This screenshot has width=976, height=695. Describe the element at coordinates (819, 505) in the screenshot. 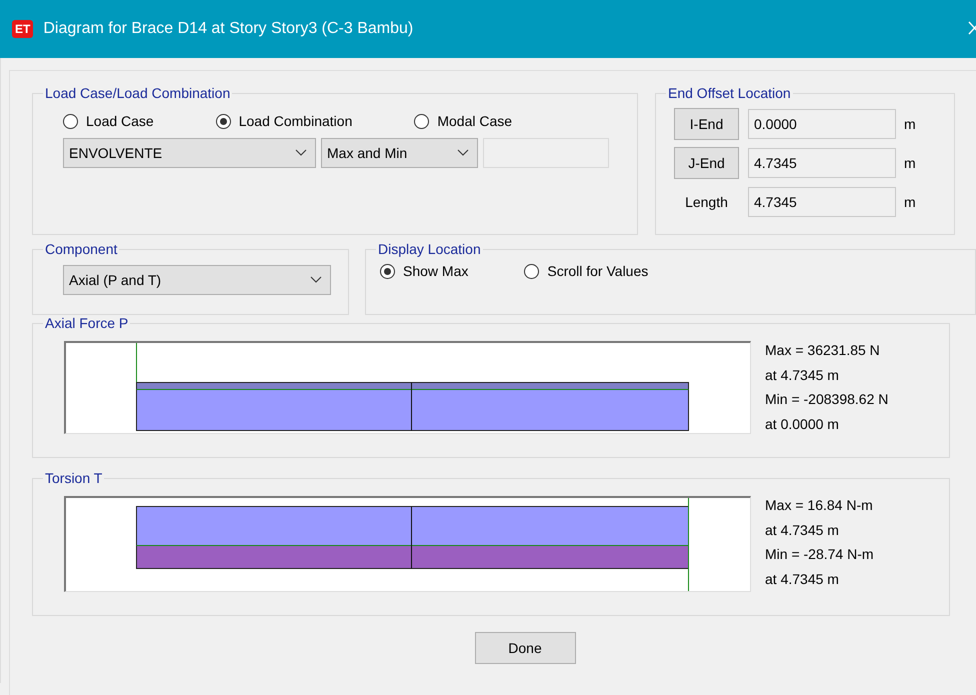

I see `result-text: Max = 16.84 N-m` at that location.